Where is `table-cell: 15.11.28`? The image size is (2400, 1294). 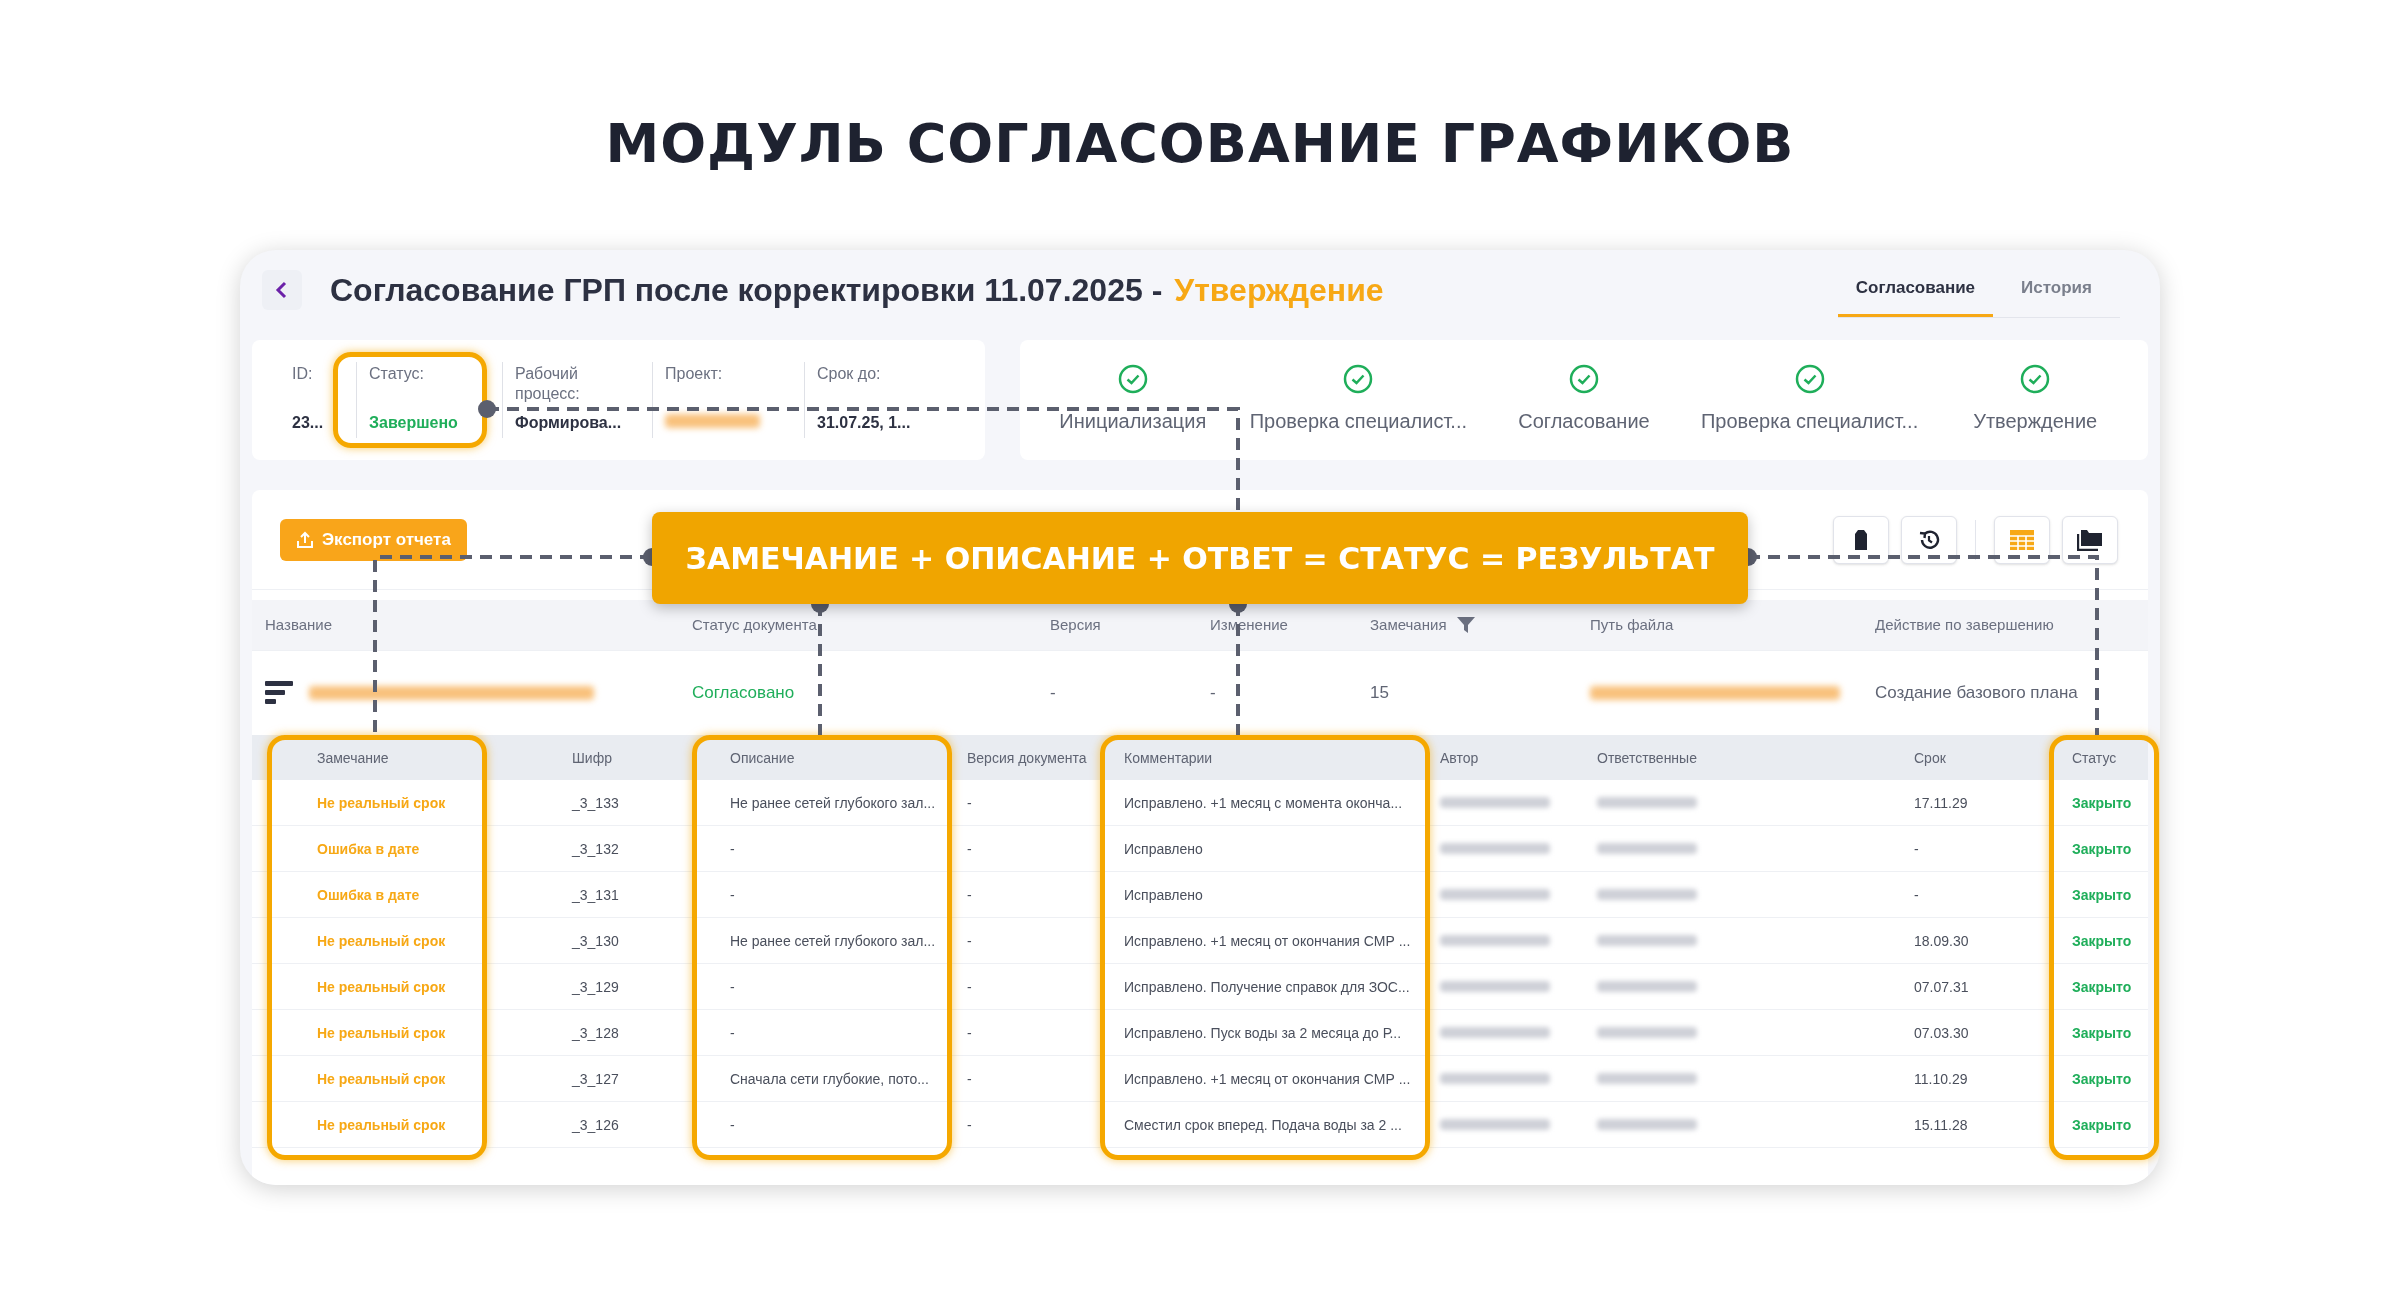
table-cell: 15.11.28 is located at coordinates (1941, 1124).